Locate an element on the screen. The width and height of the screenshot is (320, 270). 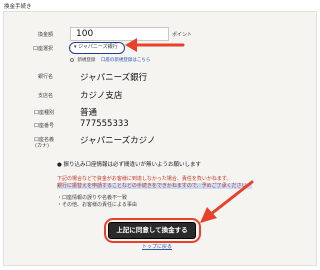
branch-label: 支店名 is located at coordinates (46, 96).